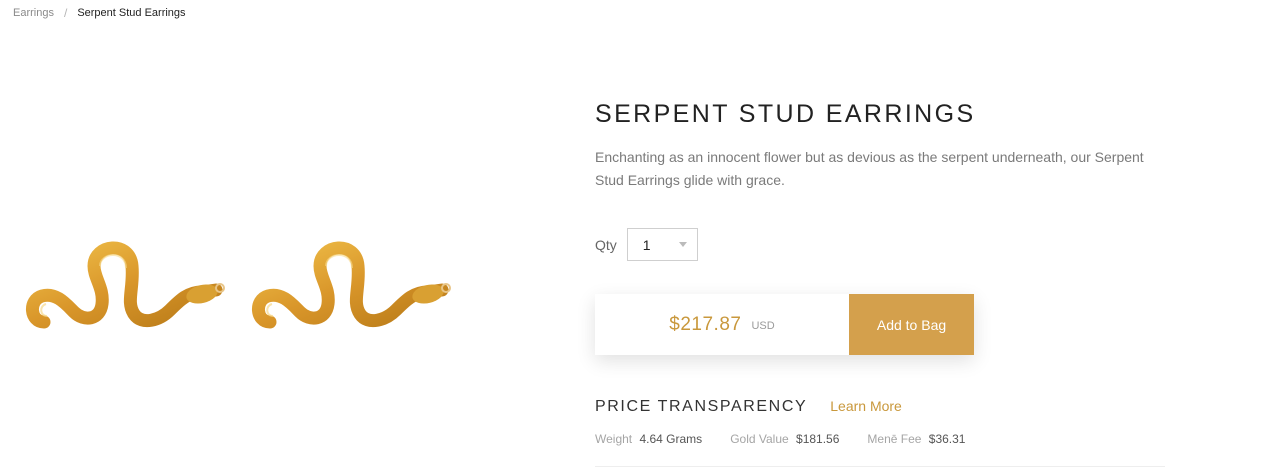  I want to click on gold-value-amount: $181.56, so click(818, 439).